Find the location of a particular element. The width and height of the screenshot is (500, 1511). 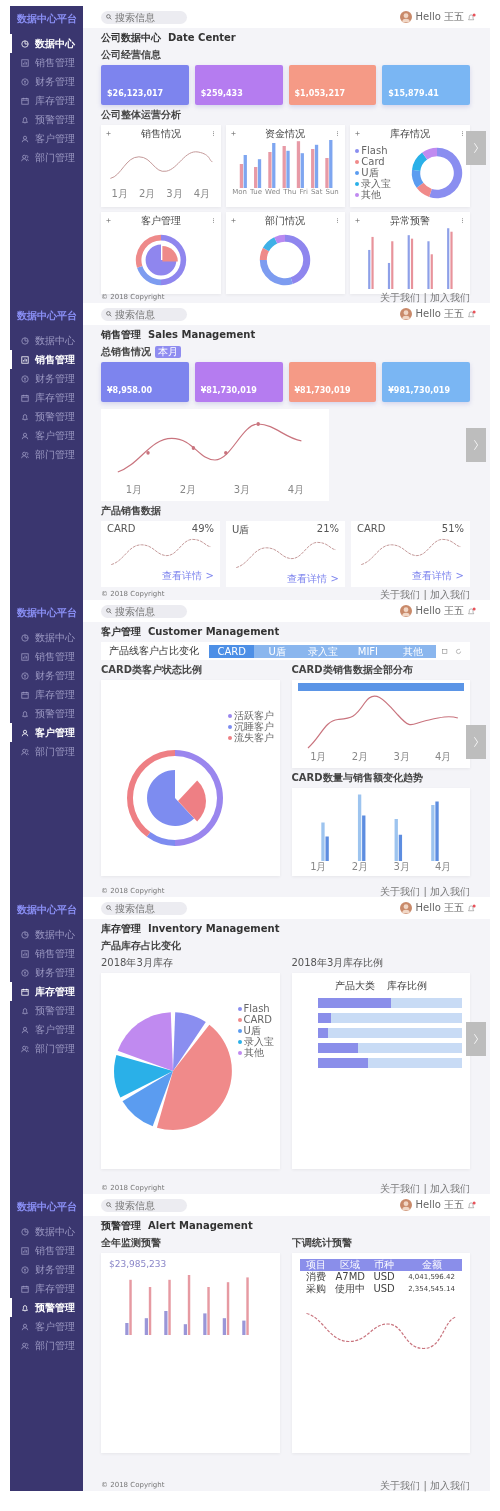

legend-label: CARD is located at coordinates (257, 1019).